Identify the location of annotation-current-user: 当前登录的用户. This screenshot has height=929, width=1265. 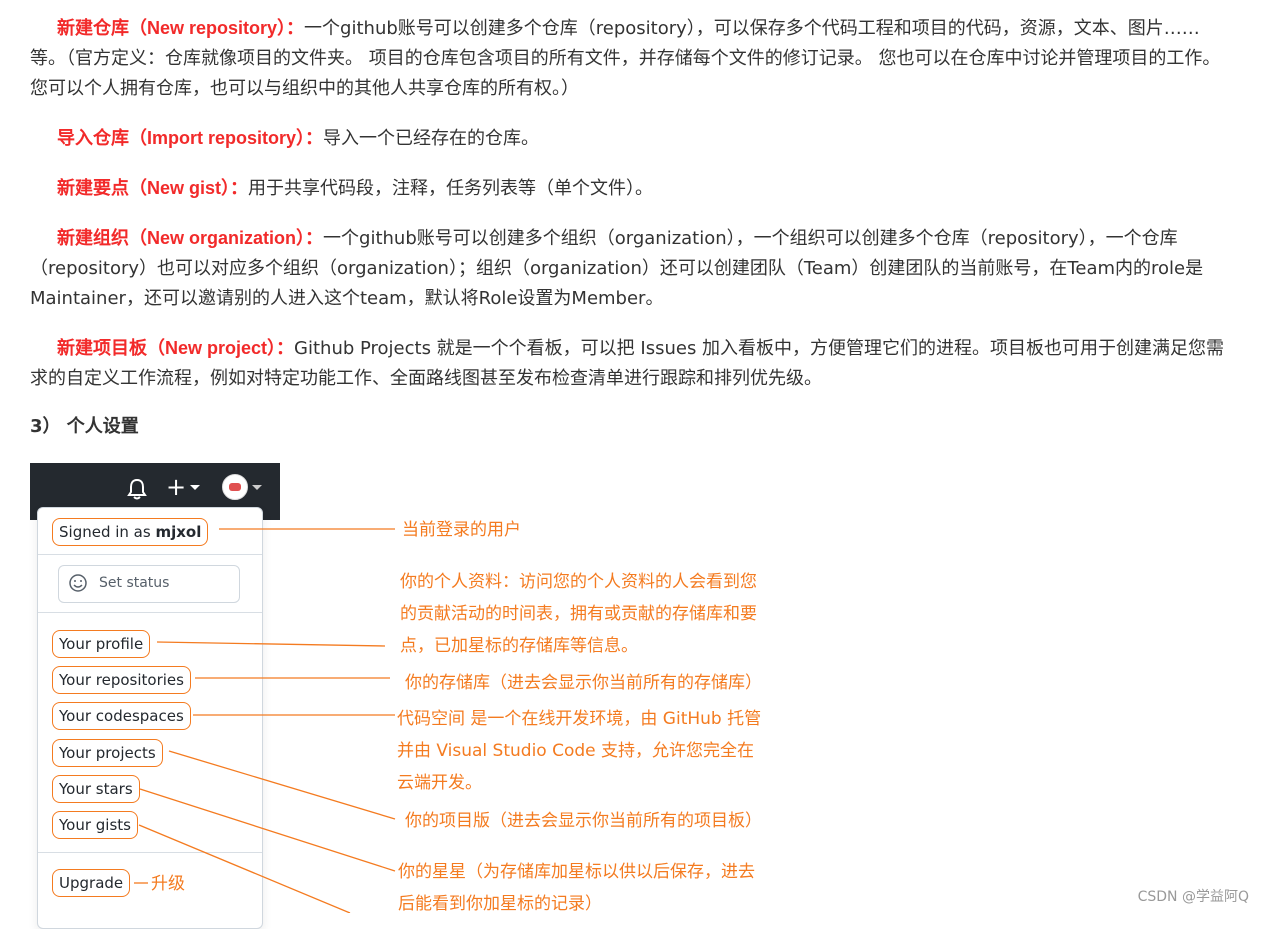
(461, 530).